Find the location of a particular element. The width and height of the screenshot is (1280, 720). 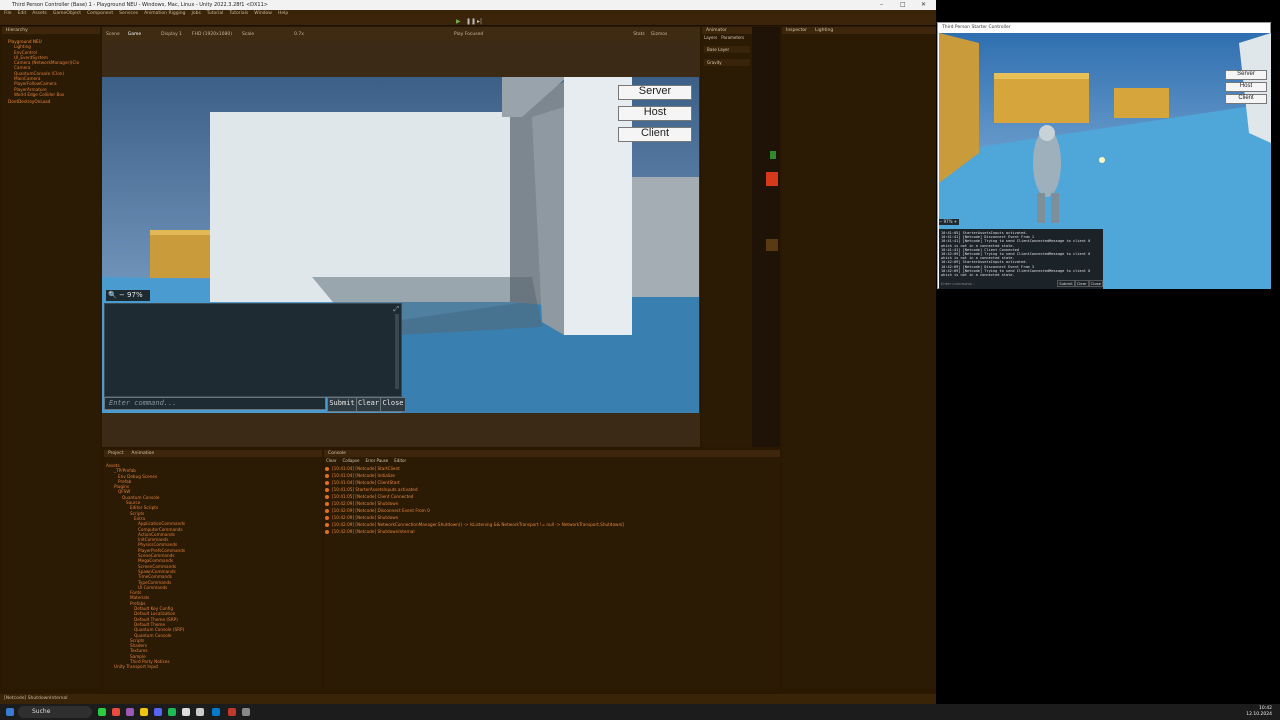

hierarchy-tab: Hierarchy is located at coordinates (51, 30).